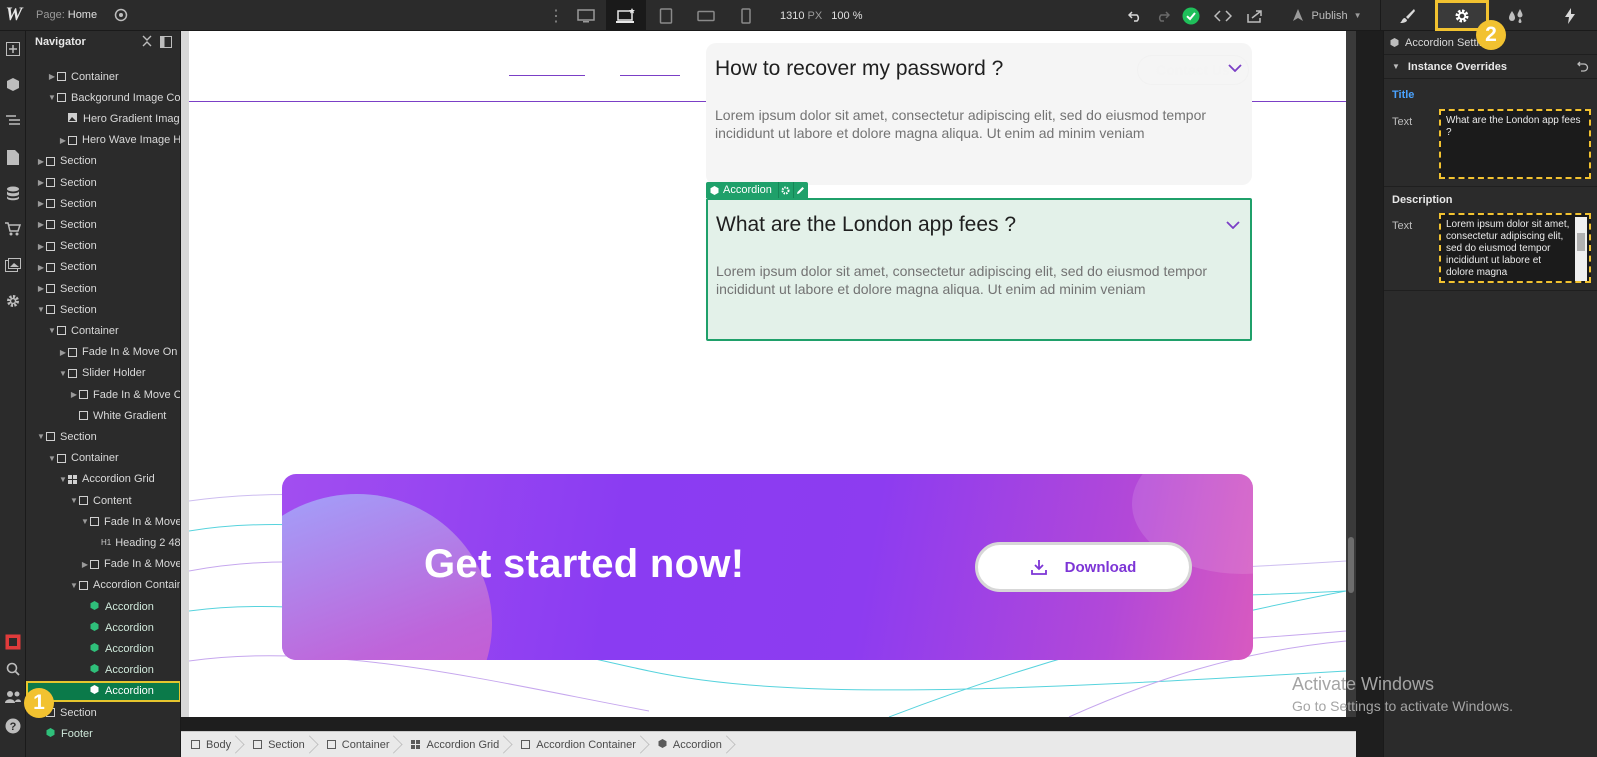 The width and height of the screenshot is (1597, 757). What do you see at coordinates (13, 157) in the screenshot?
I see `pages-icon` at bounding box center [13, 157].